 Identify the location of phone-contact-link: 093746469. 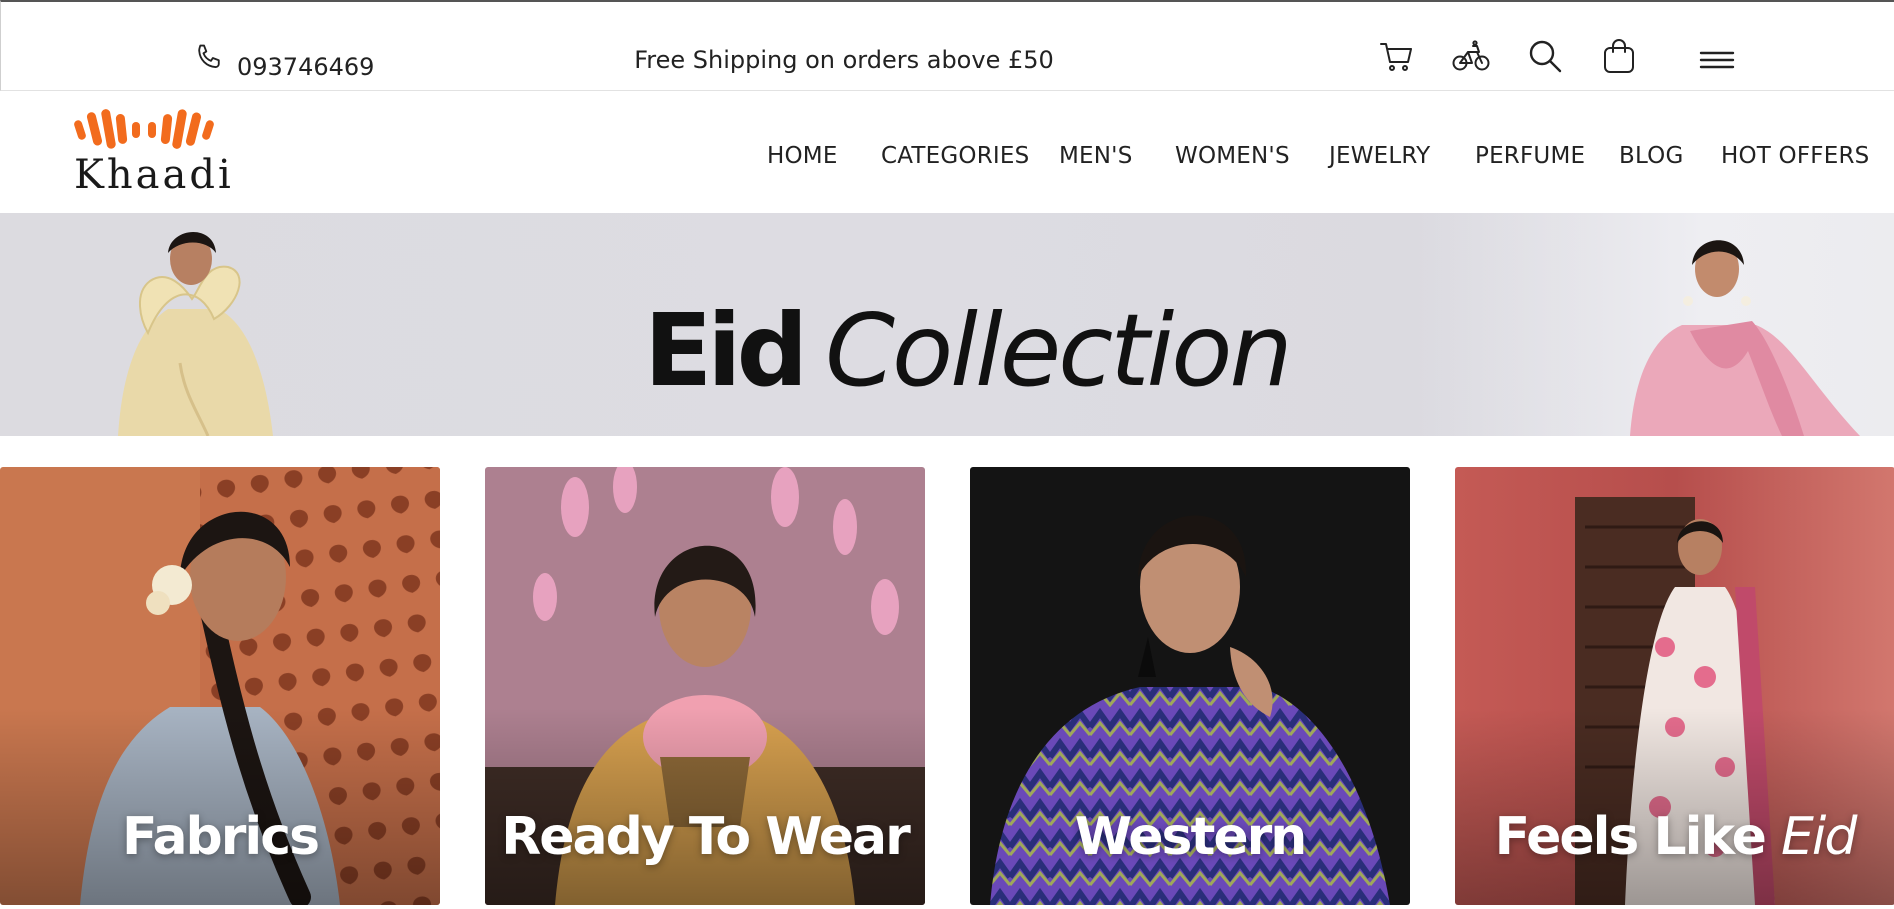
(283, 61).